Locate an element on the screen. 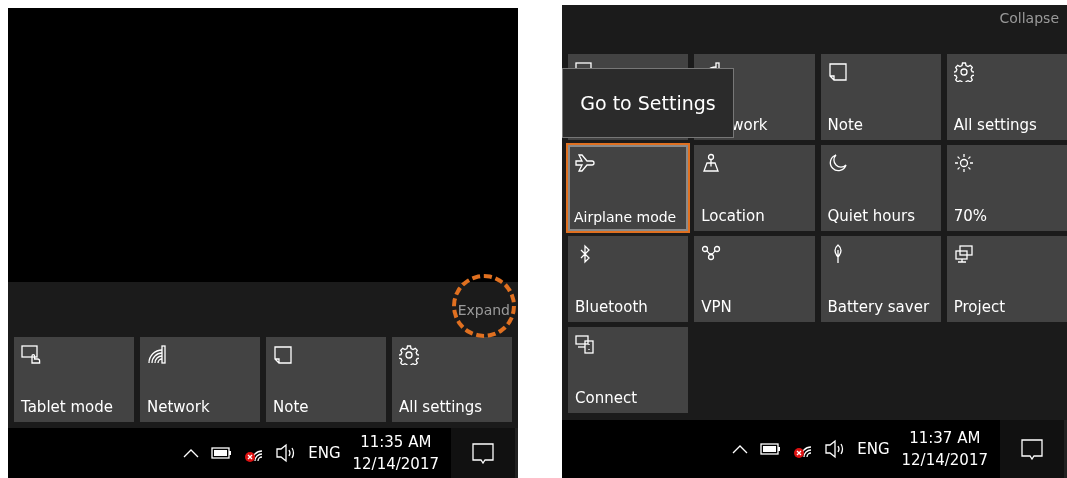 The width and height of the screenshot is (1067, 478). tooltip: Go to Settings is located at coordinates (648, 103).